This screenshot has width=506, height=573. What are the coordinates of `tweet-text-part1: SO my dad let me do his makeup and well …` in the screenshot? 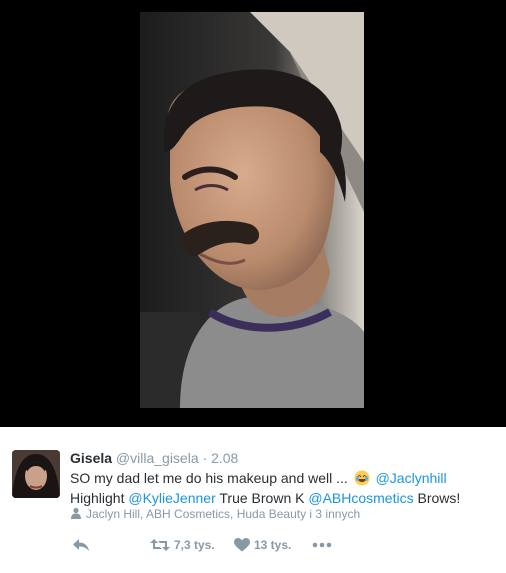 It's located at (209, 478).